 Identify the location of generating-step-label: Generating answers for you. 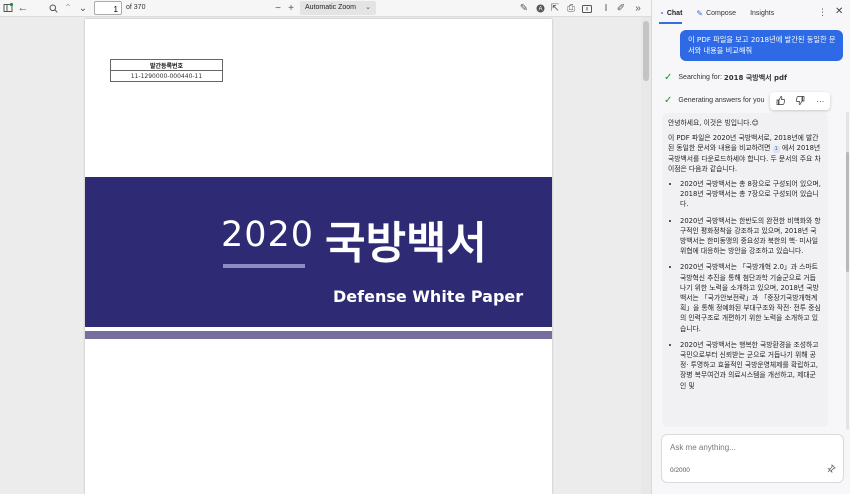
(721, 100).